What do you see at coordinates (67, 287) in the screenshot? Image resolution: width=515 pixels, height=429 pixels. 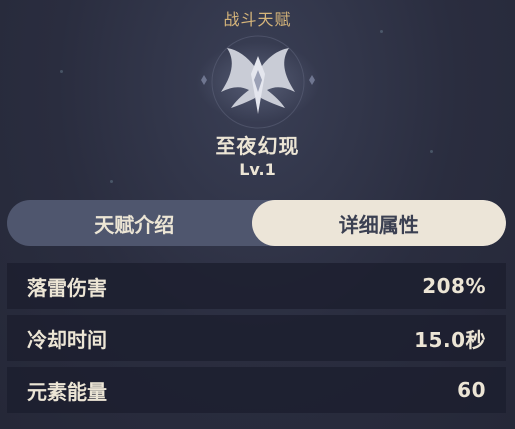 I see `stat-label: 落雷伤害` at bounding box center [67, 287].